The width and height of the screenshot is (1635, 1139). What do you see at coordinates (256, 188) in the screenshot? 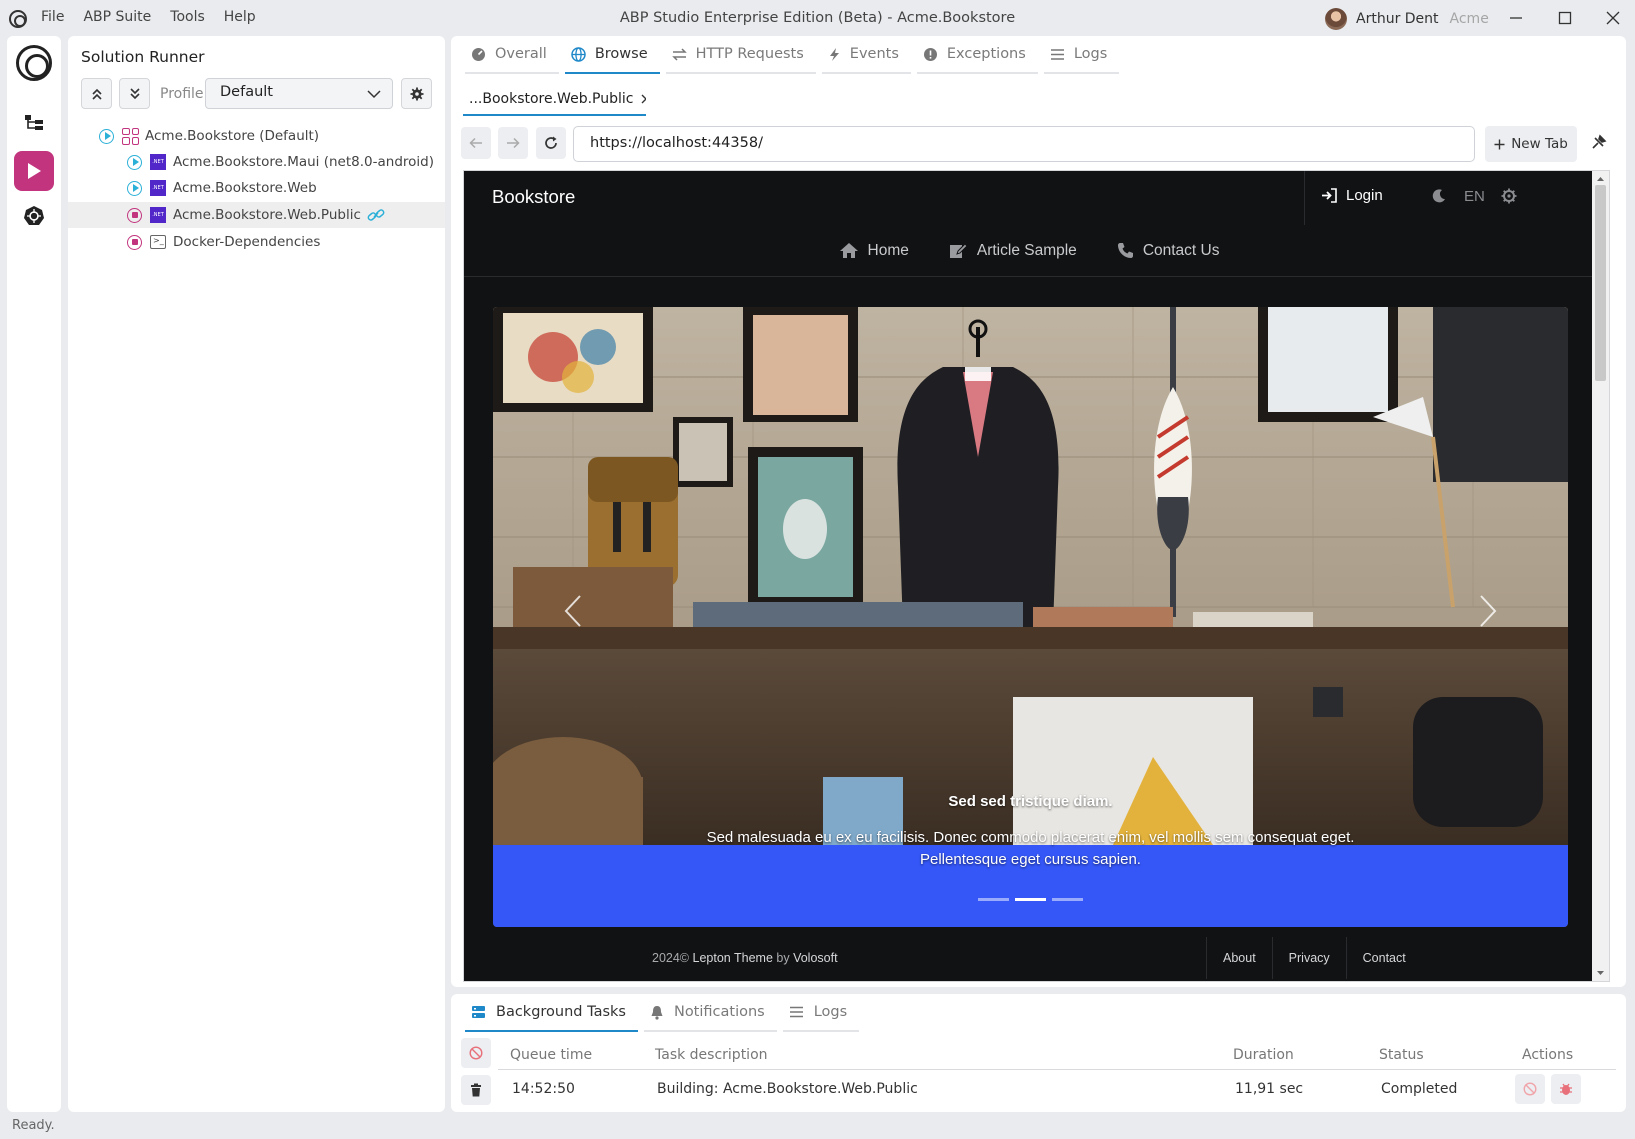
I see `tree-item-web: .NET Acme.Bookstore.Web` at bounding box center [256, 188].